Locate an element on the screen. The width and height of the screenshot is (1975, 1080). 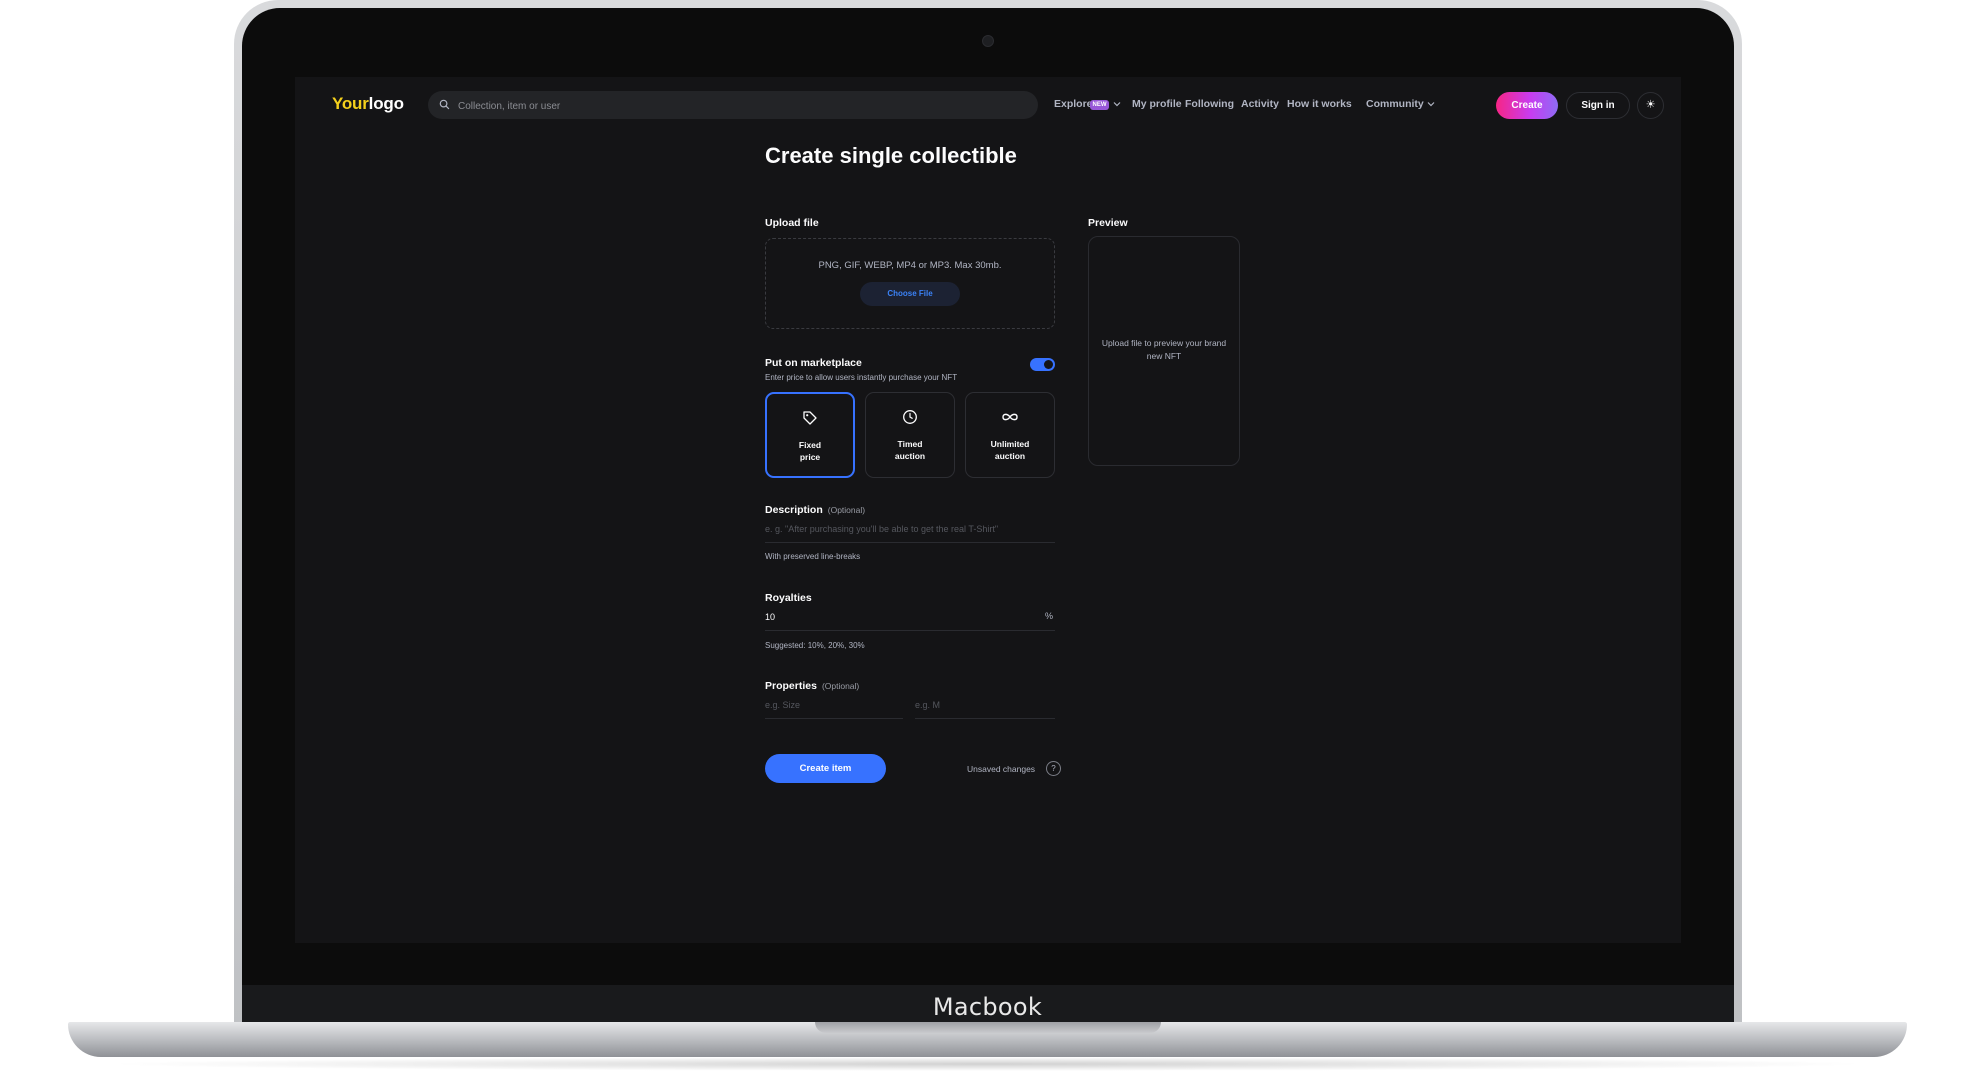
nav-following: Following is located at coordinates (1209, 104).